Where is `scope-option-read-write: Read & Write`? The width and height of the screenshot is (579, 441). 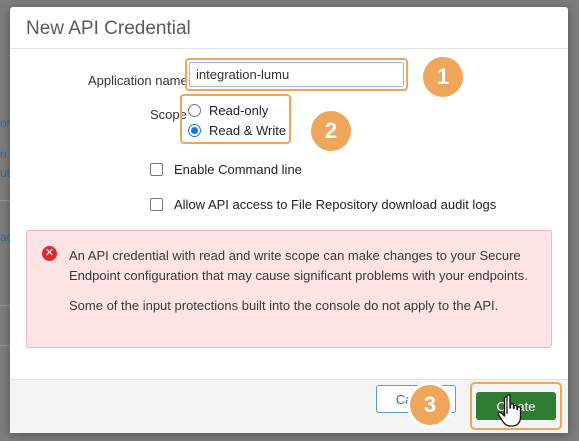 scope-option-read-write: Read & Write is located at coordinates (237, 130).